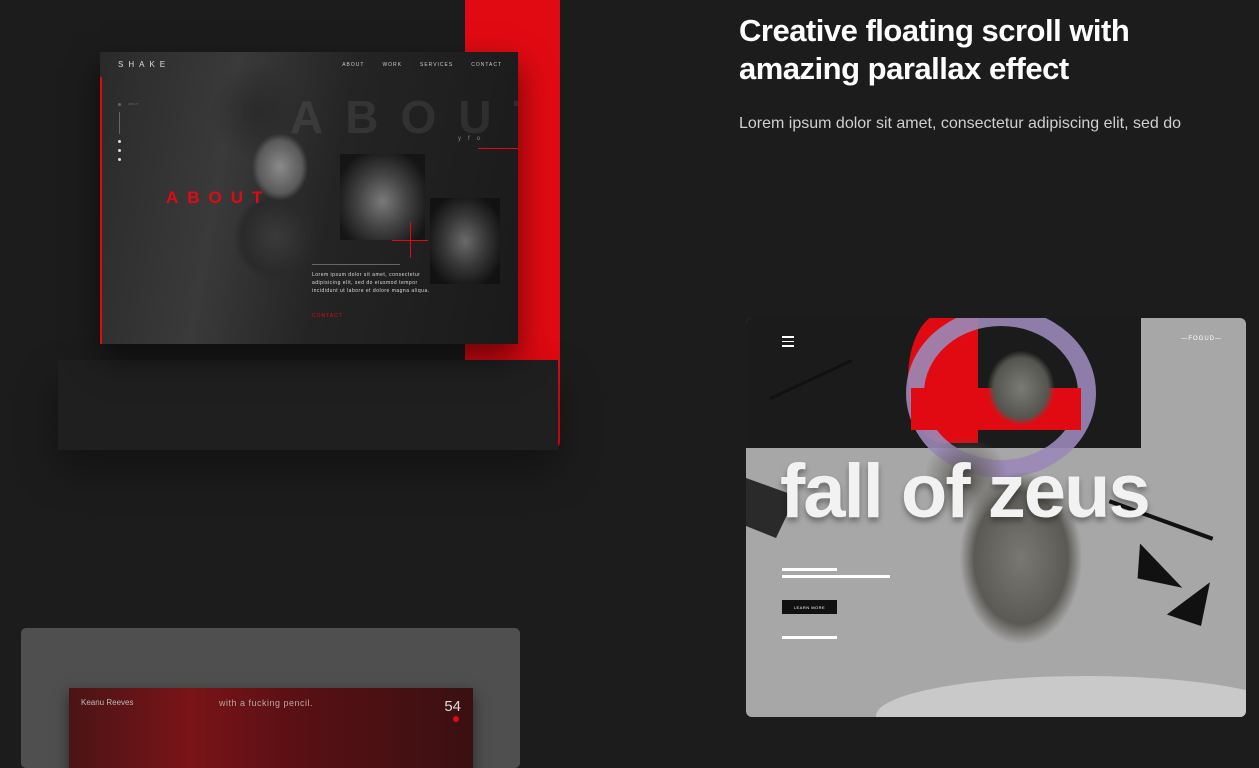 The height and width of the screenshot is (768, 1259). What do you see at coordinates (119, 153) in the screenshot?
I see `side-pagination-dots` at bounding box center [119, 153].